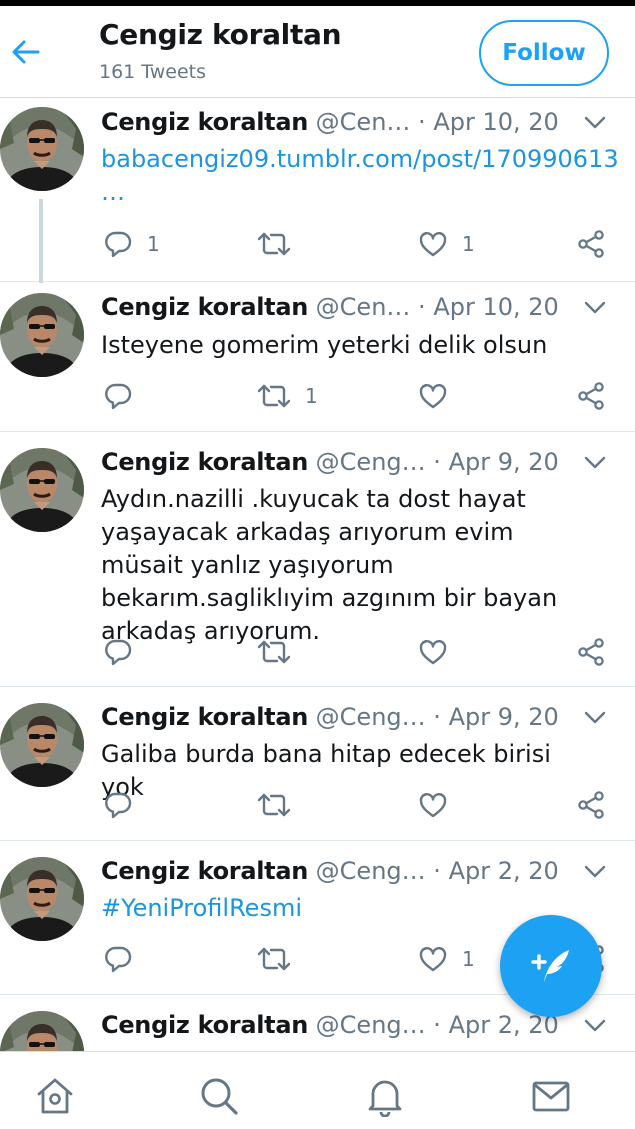 The height and width of the screenshot is (1129, 635). Describe the element at coordinates (504, 871) in the screenshot. I see `tweet-date: Apr 2, 2018` at that location.